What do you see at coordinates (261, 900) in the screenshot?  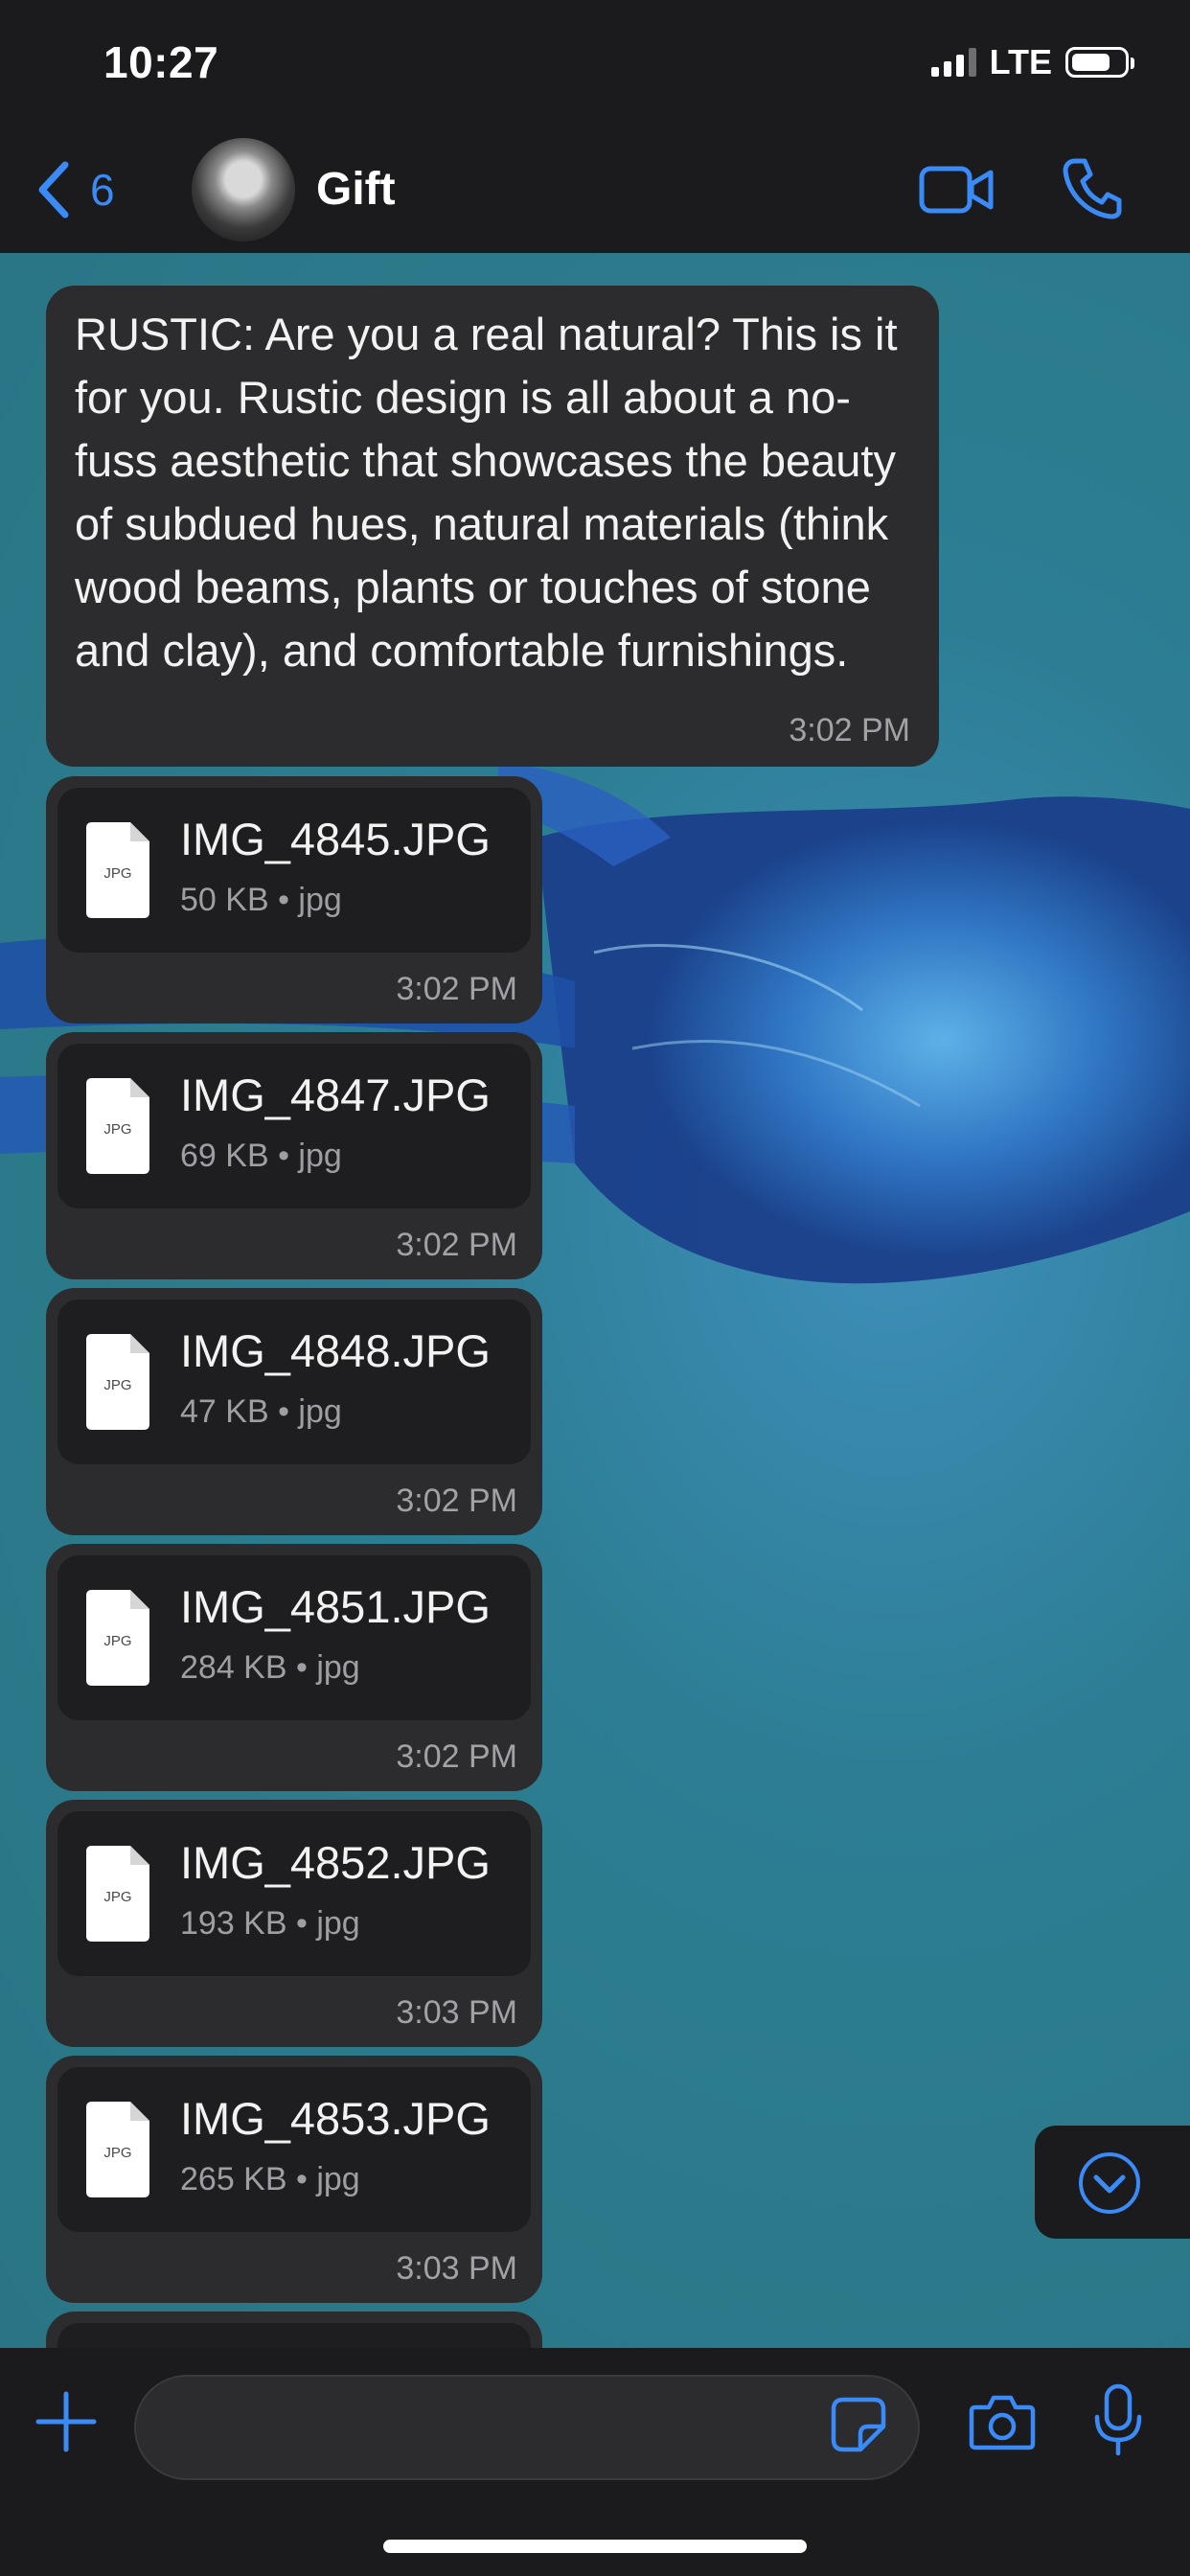 I see `file-meta: 50 KB • jpg` at bounding box center [261, 900].